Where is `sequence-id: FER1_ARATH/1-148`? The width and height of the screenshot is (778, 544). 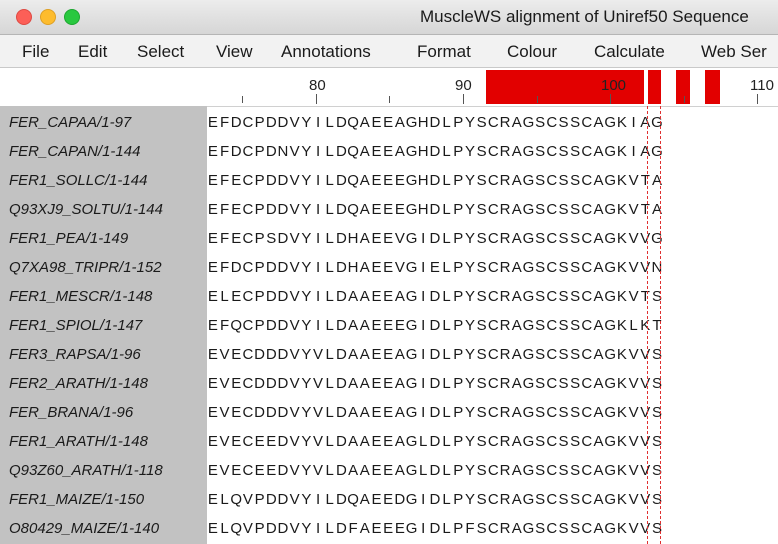
sequence-id: FER1_ARATH/1-148 is located at coordinates (78, 441).